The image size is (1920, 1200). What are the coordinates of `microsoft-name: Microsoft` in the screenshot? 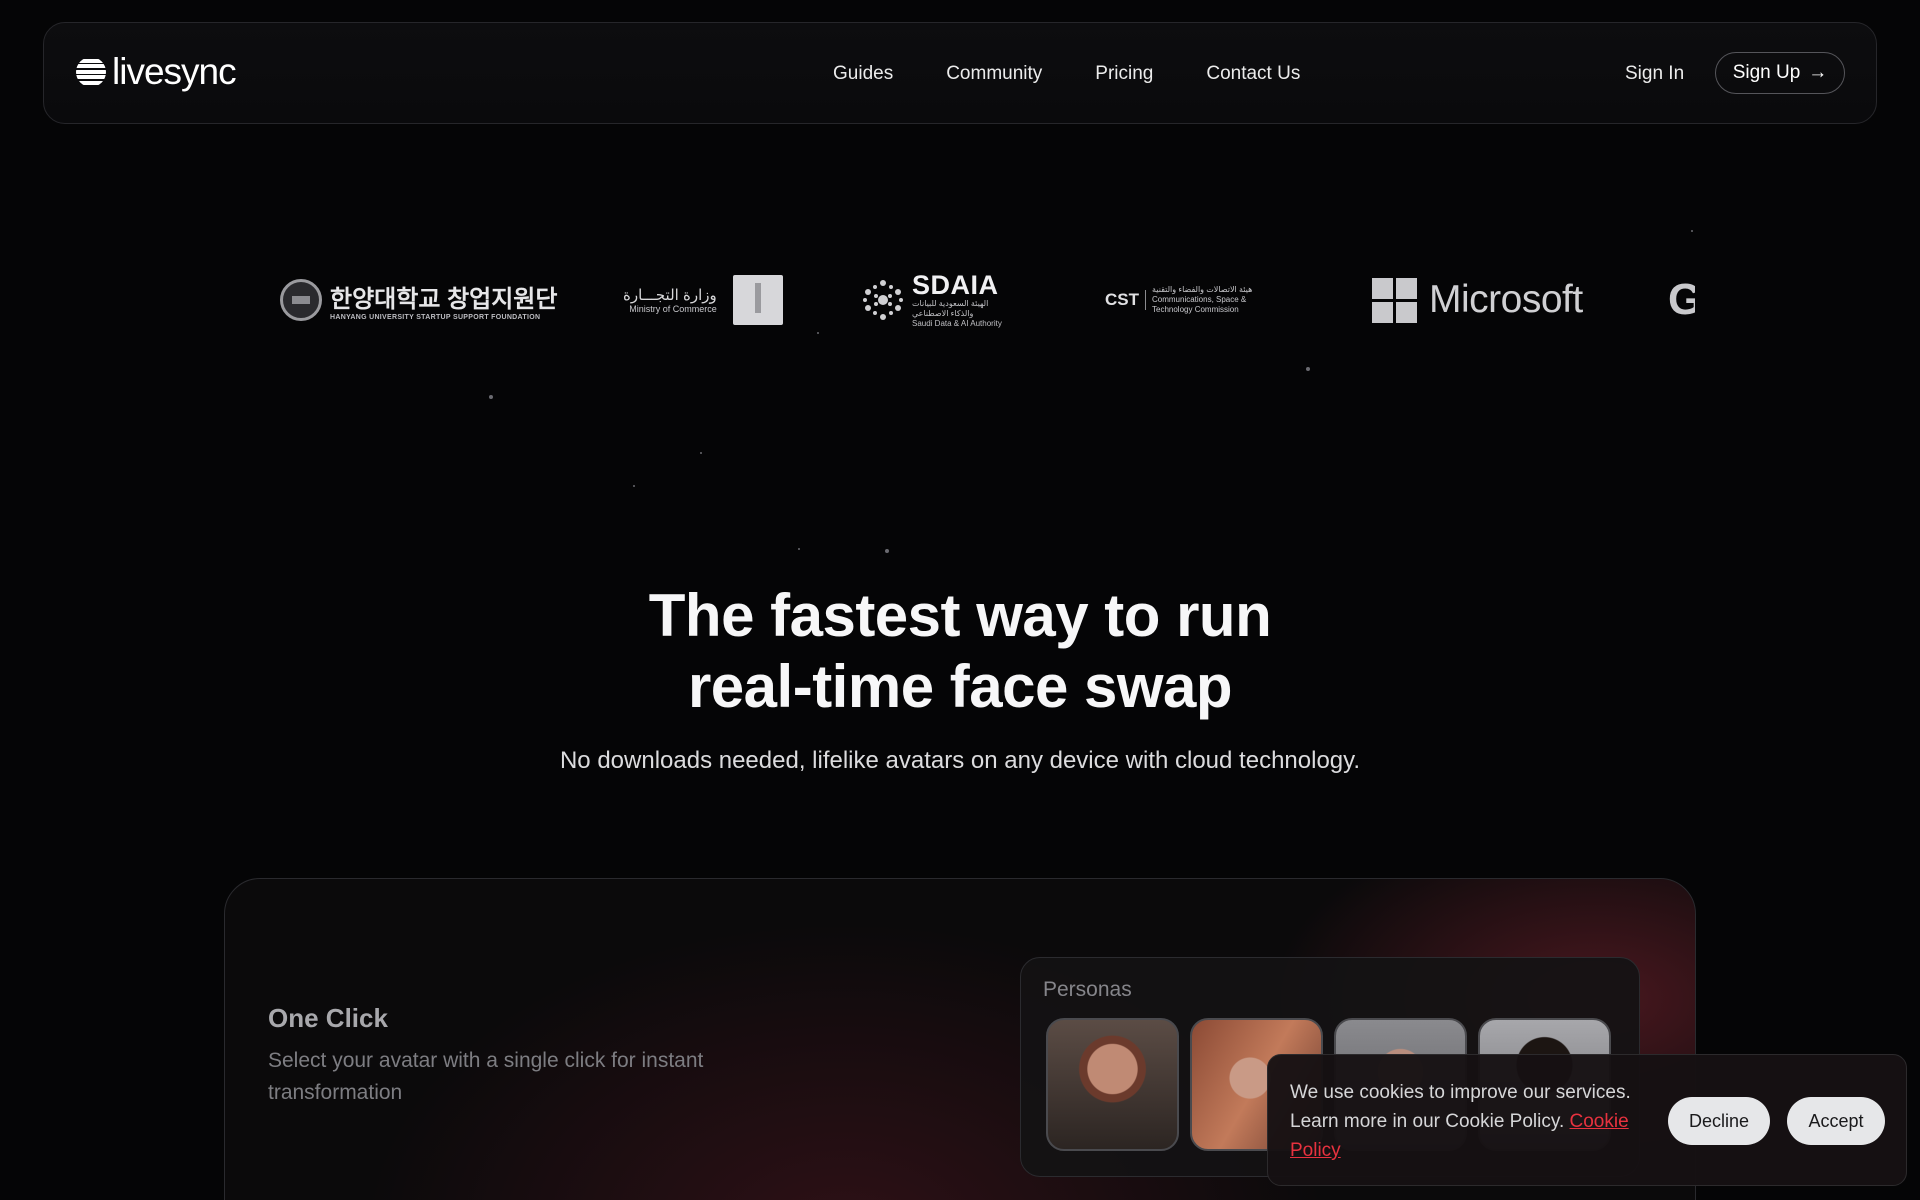 It's located at (1506, 299).